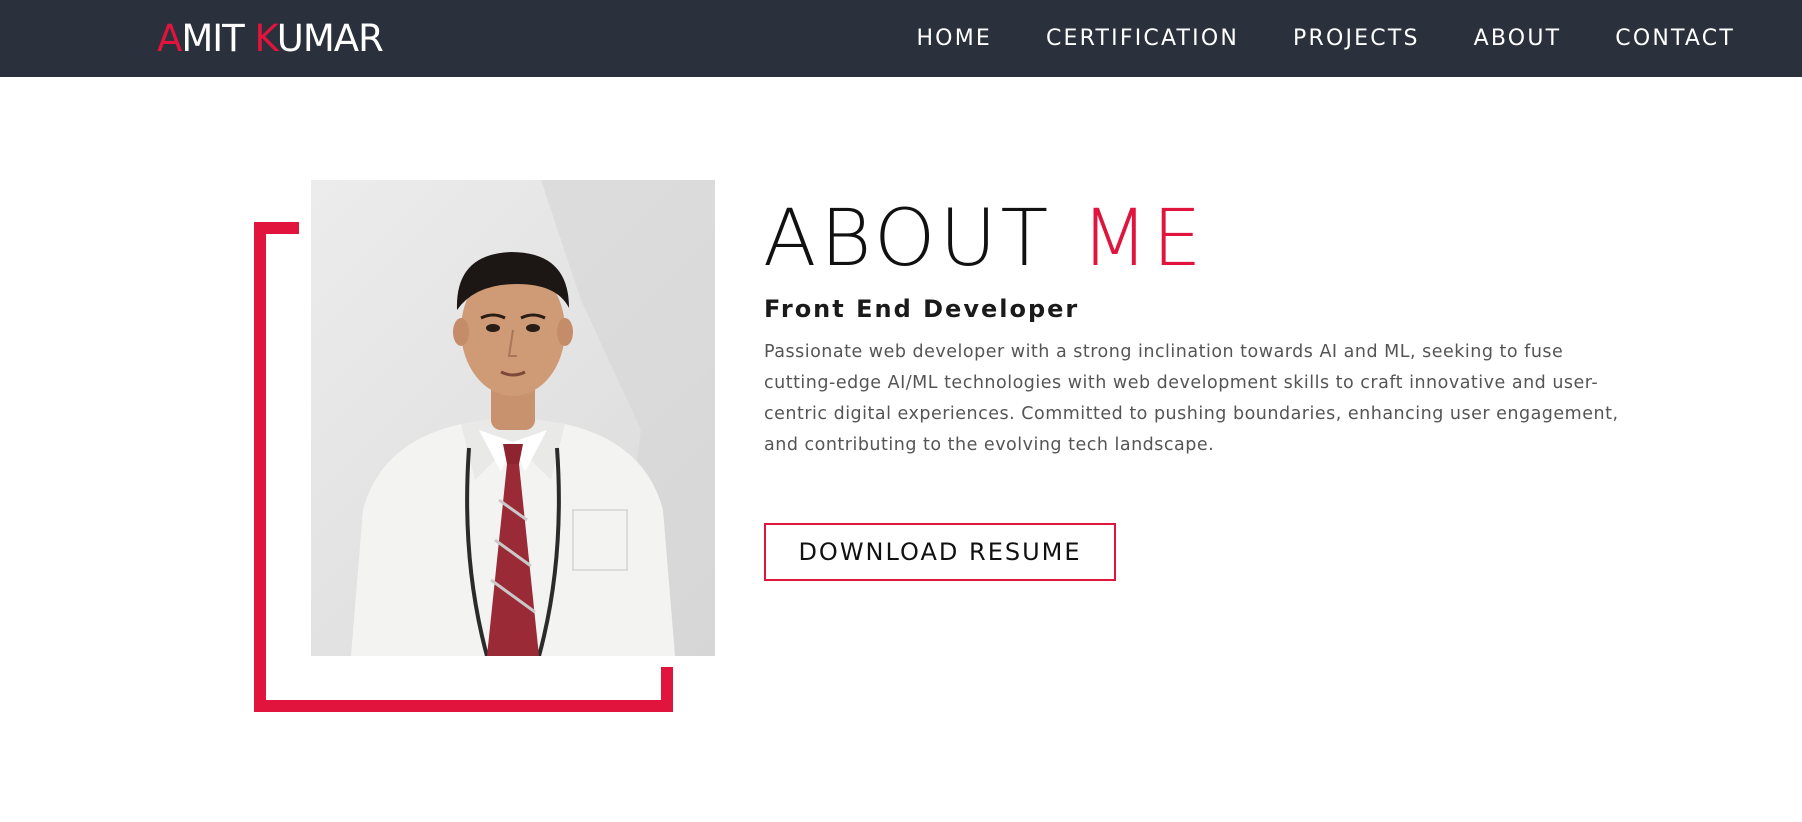 This screenshot has height=822, width=1802. I want to click on about-heading: ABOUT ME, so click(984, 239).